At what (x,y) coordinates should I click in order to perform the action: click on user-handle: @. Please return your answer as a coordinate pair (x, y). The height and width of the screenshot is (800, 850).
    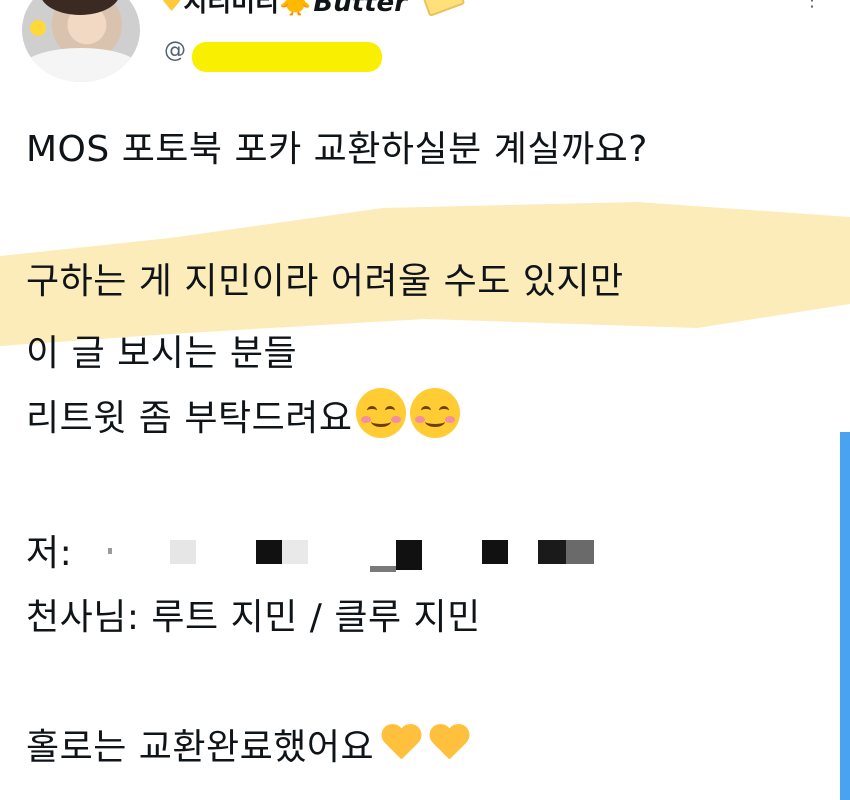
    Looking at the image, I should click on (175, 50).